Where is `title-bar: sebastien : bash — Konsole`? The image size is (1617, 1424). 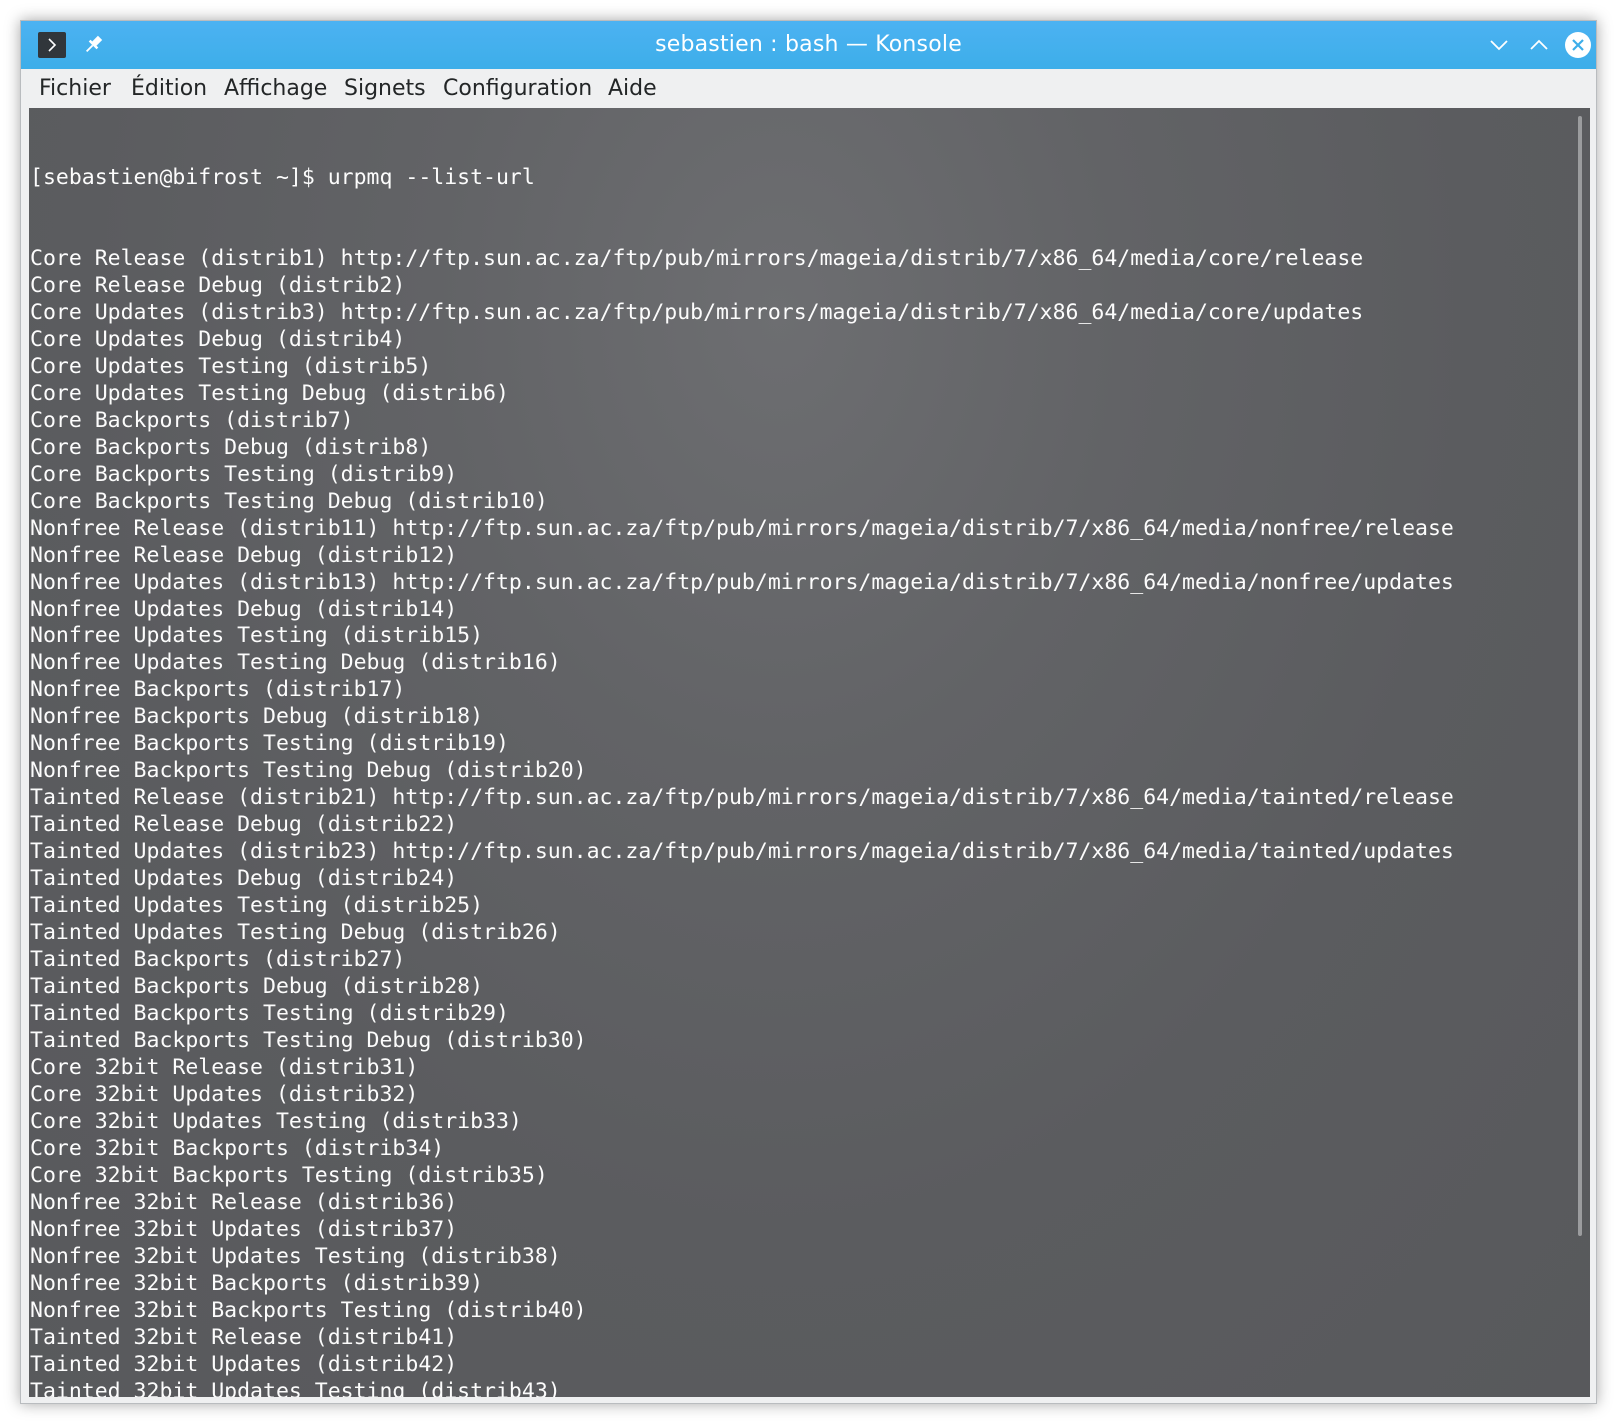 title-bar: sebastien : bash — Konsole is located at coordinates (808, 45).